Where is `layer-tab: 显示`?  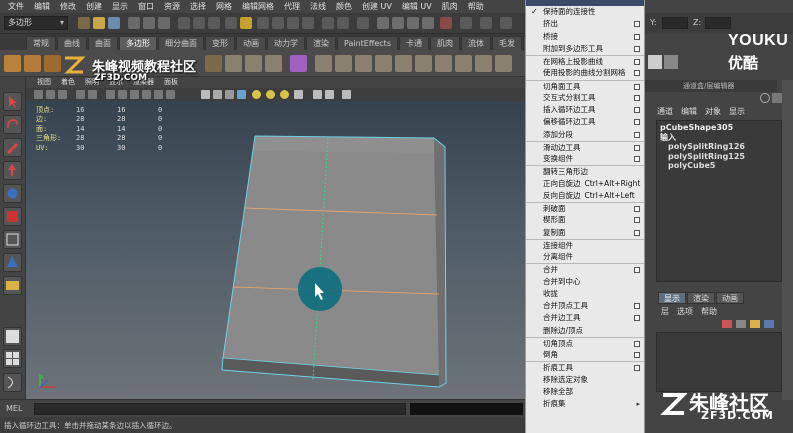
layer-tab: 显示 is located at coordinates (672, 298).